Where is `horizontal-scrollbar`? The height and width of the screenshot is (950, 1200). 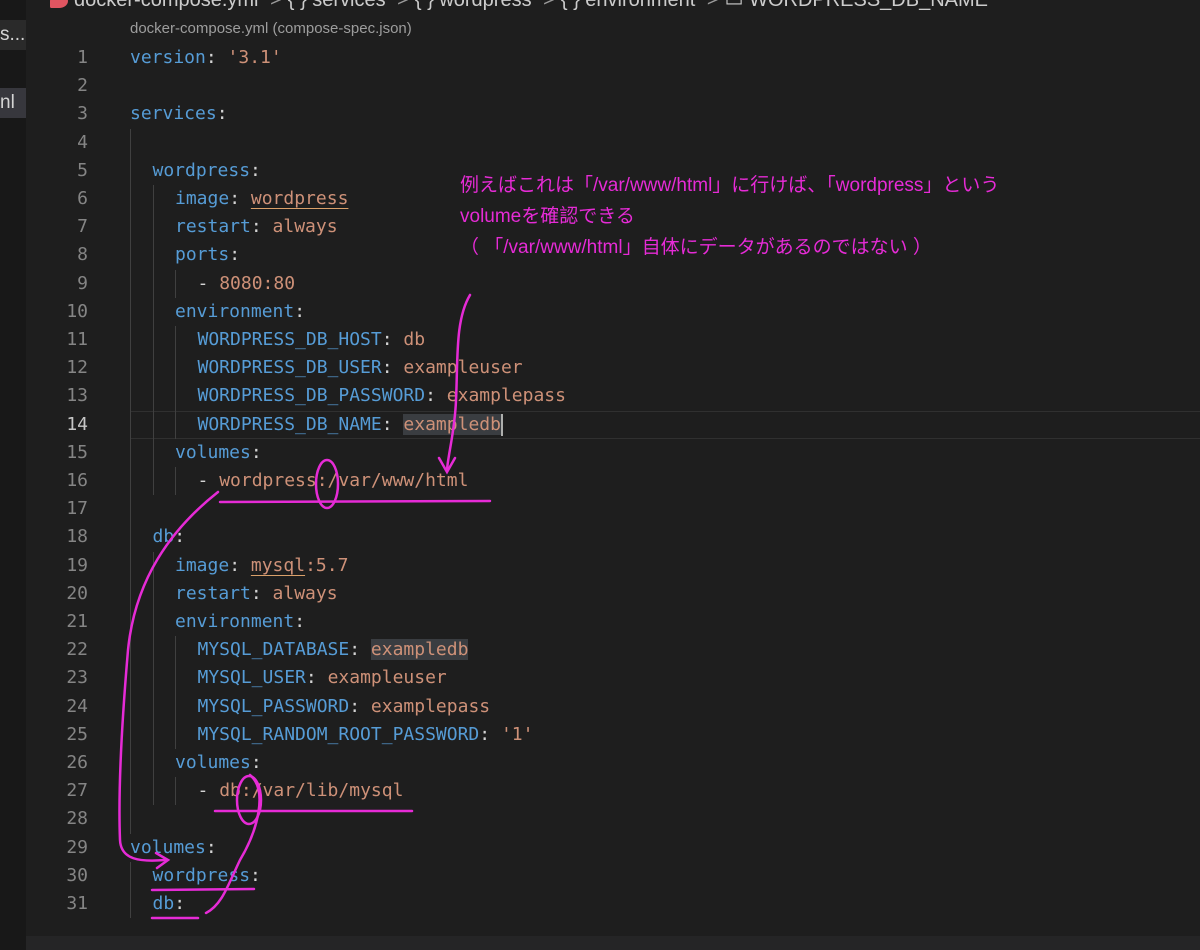 horizontal-scrollbar is located at coordinates (613, 943).